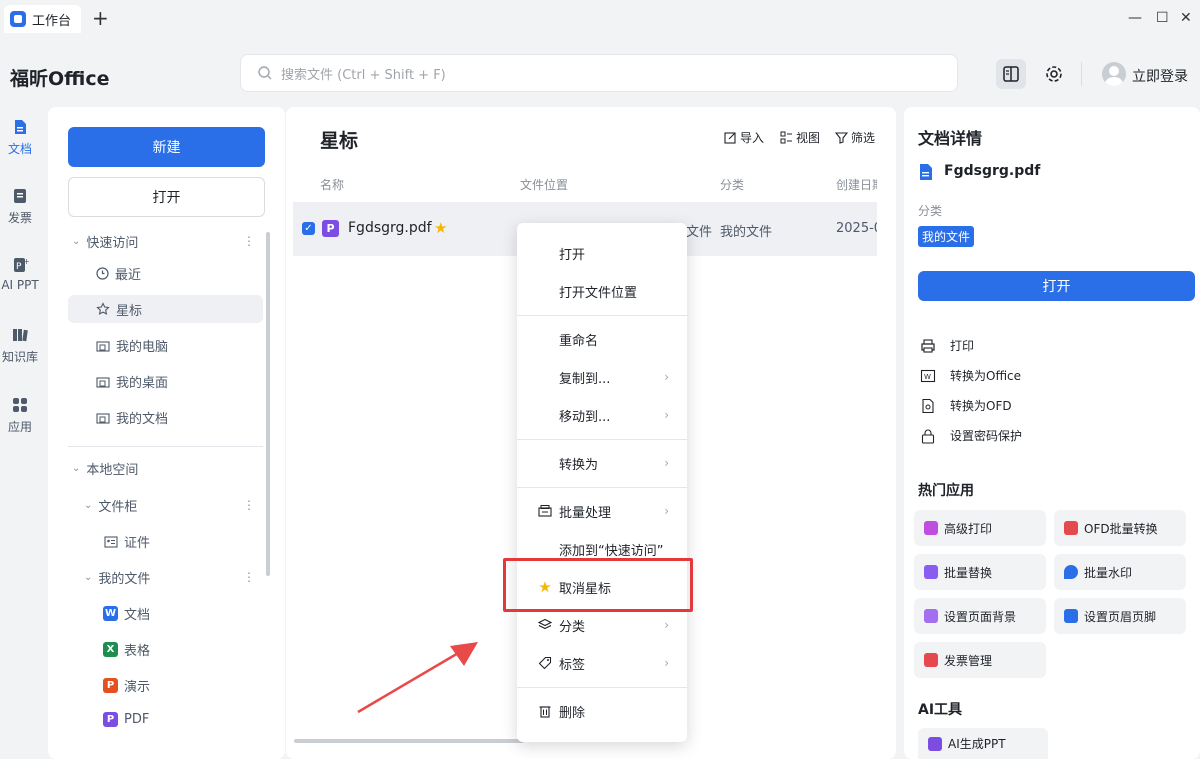  I want to click on column-header-location: 文件位置, so click(544, 184).